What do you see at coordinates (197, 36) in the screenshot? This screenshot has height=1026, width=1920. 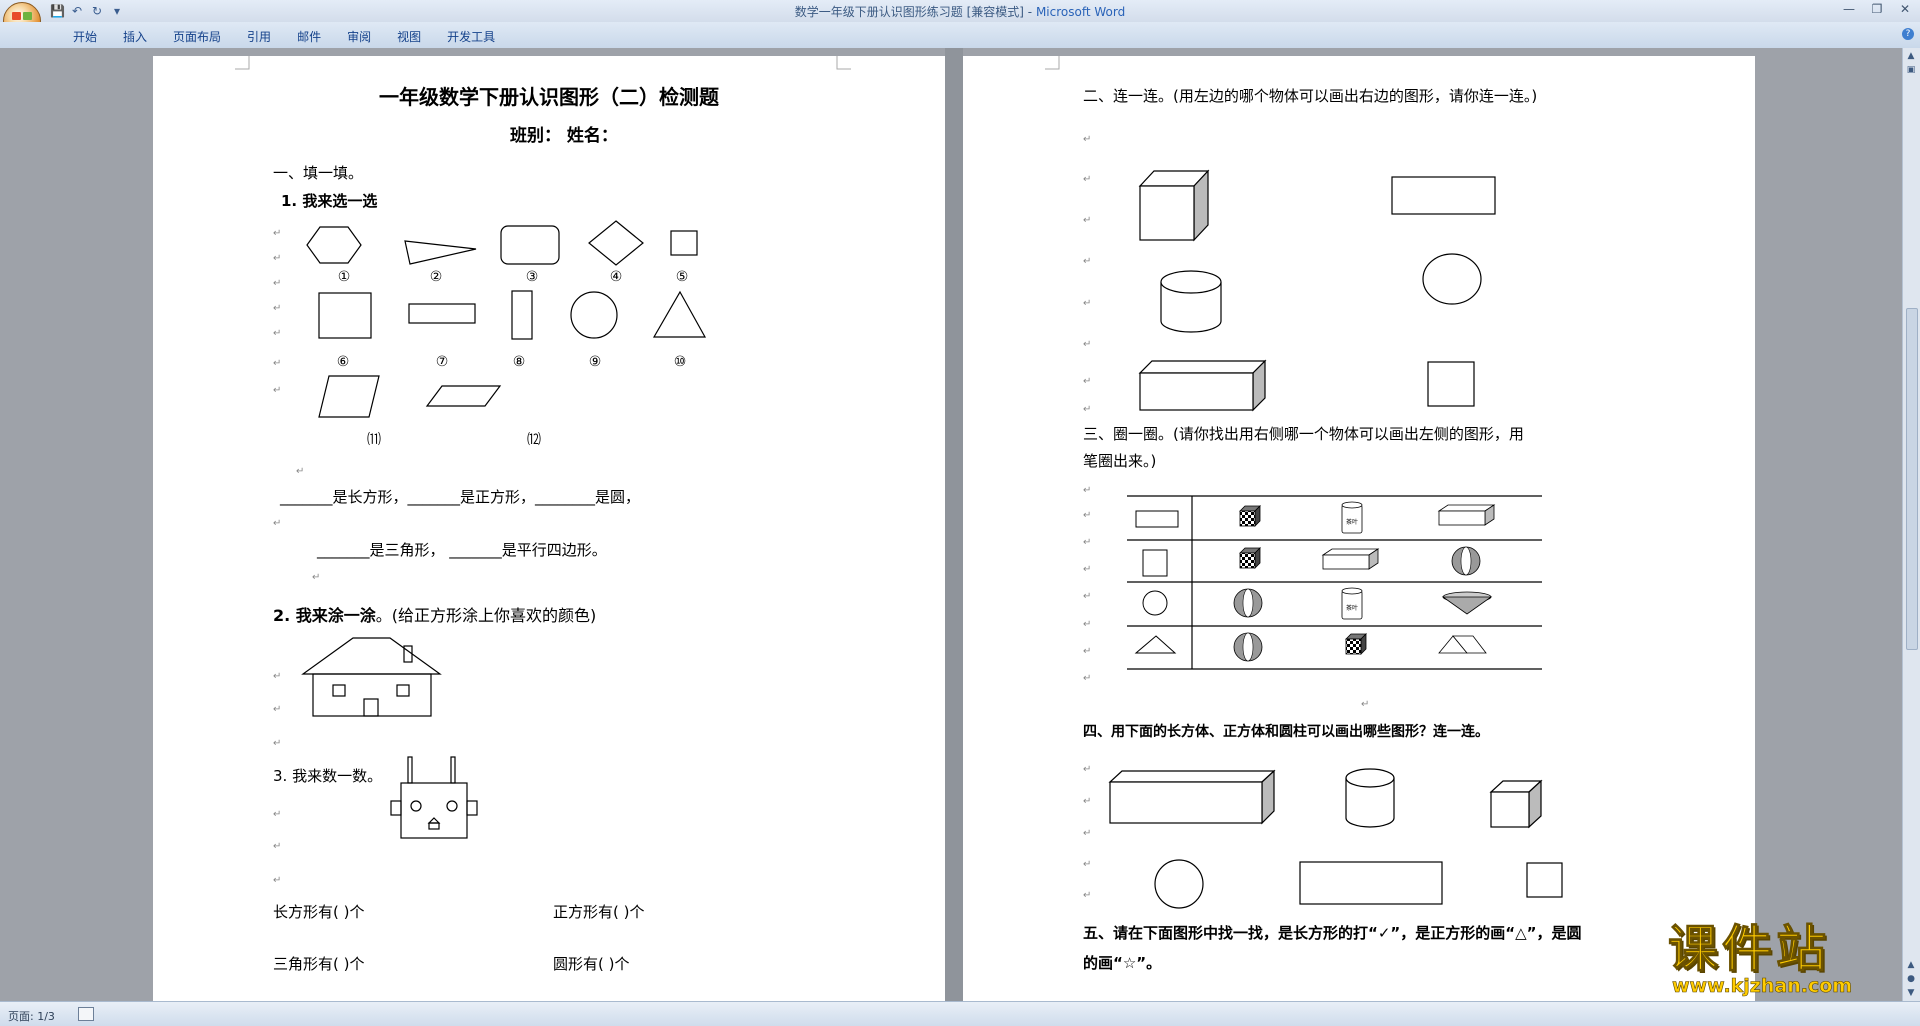 I see `tab-page-layout: 页面布局` at bounding box center [197, 36].